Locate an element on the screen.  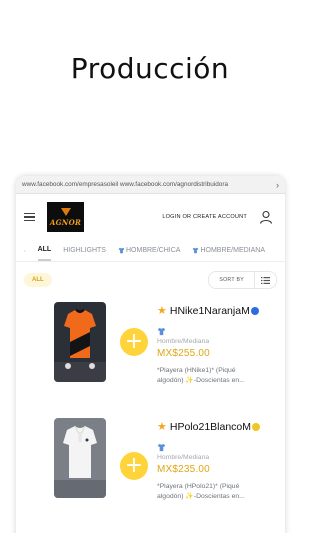
description-line: *Playera (HNike1)* (Piqué is located at coordinates (196, 370).